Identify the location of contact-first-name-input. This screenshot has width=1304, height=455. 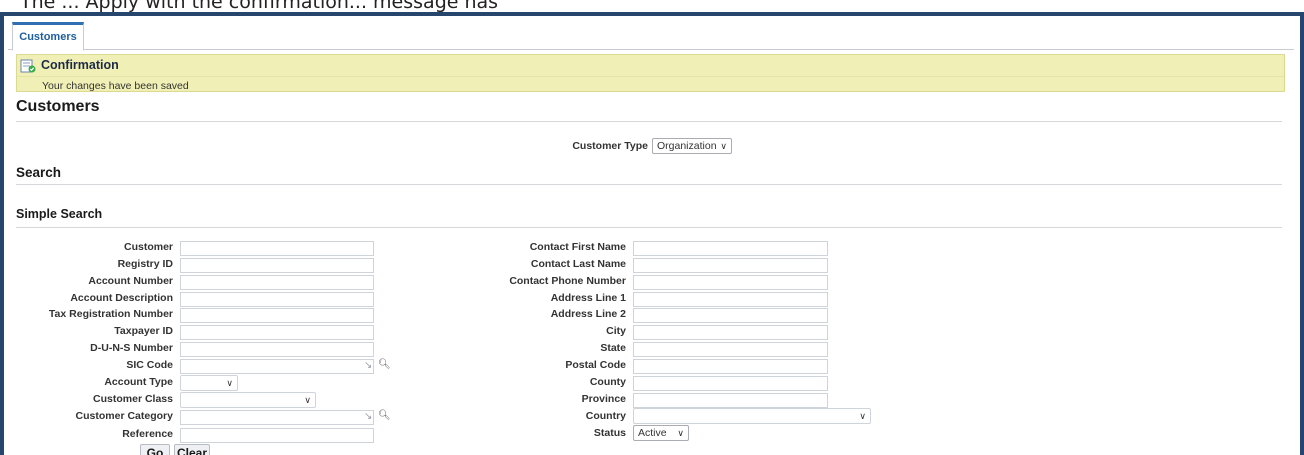
(730, 248).